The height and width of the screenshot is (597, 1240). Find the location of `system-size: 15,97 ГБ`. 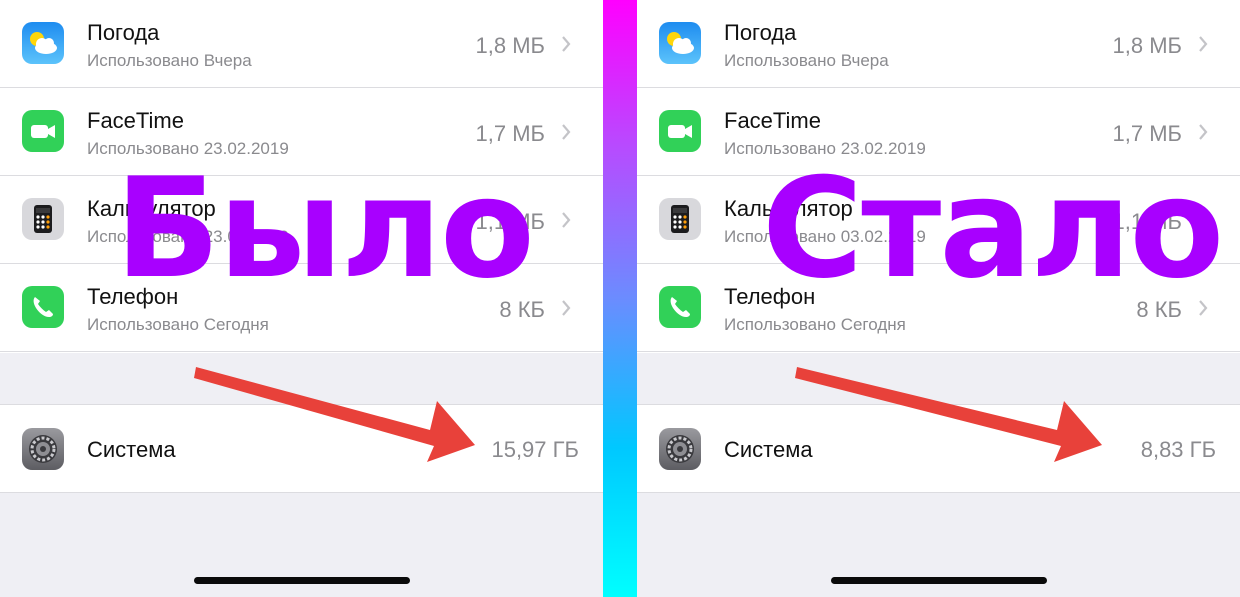

system-size: 15,97 ГБ is located at coordinates (535, 449).